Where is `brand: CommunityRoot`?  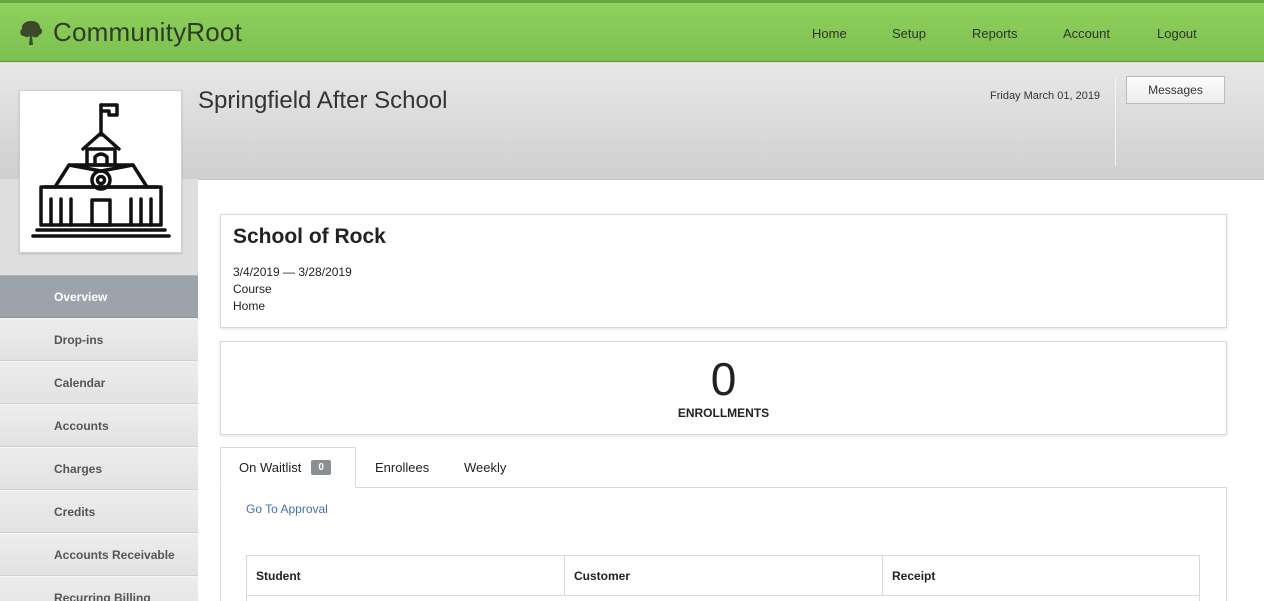
brand: CommunityRoot is located at coordinates (130, 32).